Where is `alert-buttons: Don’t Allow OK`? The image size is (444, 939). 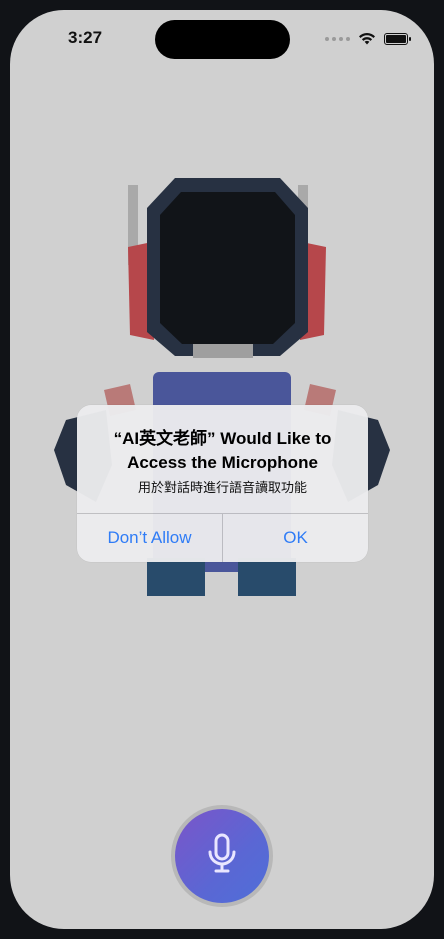
alert-buttons: Don’t Allow OK is located at coordinates (222, 537).